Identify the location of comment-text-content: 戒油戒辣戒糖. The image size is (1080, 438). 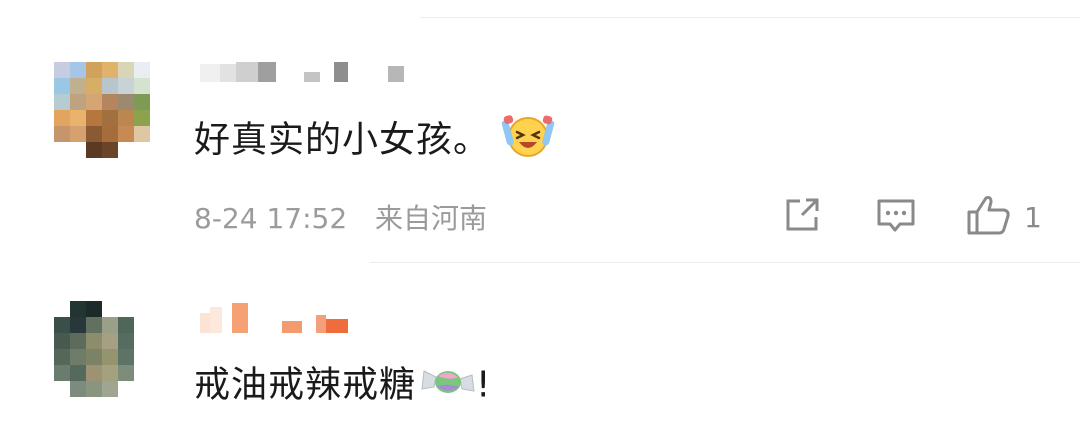
(305, 385).